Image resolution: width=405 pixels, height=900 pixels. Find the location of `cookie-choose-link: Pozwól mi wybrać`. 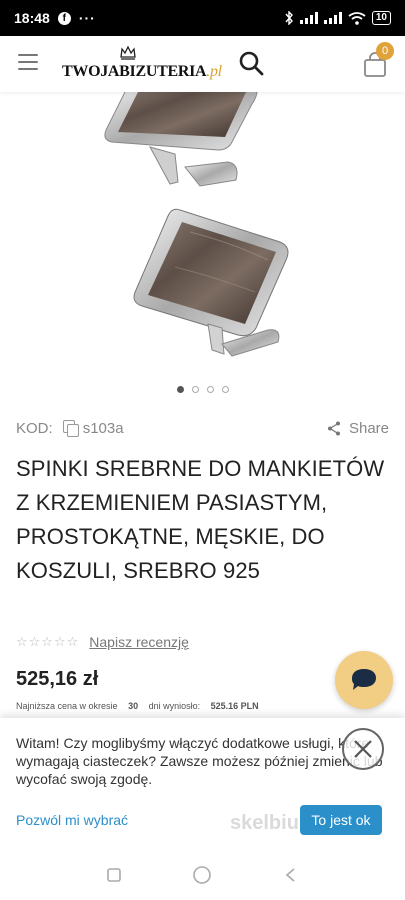

cookie-choose-link: Pozwól mi wybrać is located at coordinates (72, 820).